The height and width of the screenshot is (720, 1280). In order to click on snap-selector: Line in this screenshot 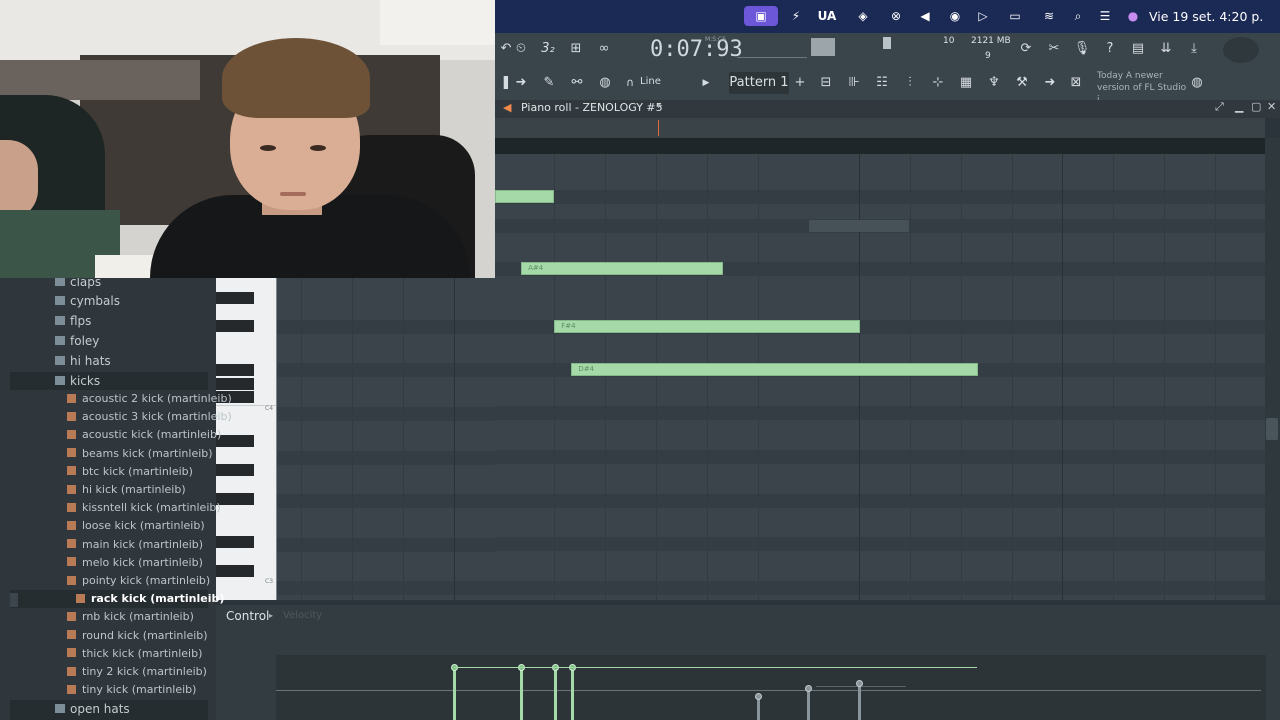, I will do `click(650, 81)`.